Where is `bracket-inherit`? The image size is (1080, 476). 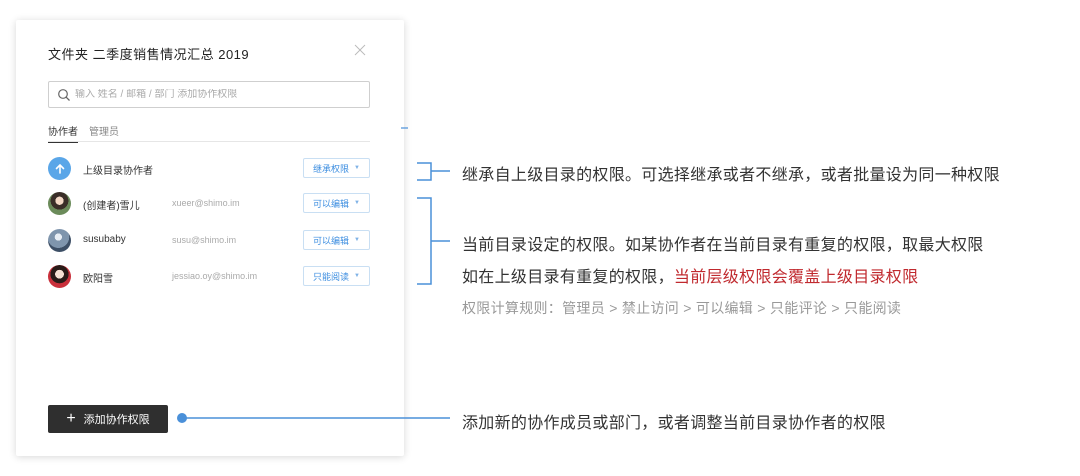
bracket-inherit is located at coordinates (424, 171).